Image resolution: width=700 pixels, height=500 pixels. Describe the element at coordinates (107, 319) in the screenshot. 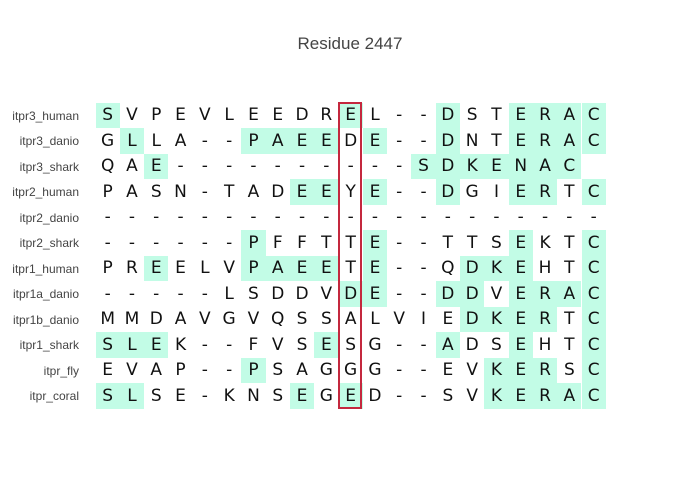

I see `residue-glyph: M` at that location.